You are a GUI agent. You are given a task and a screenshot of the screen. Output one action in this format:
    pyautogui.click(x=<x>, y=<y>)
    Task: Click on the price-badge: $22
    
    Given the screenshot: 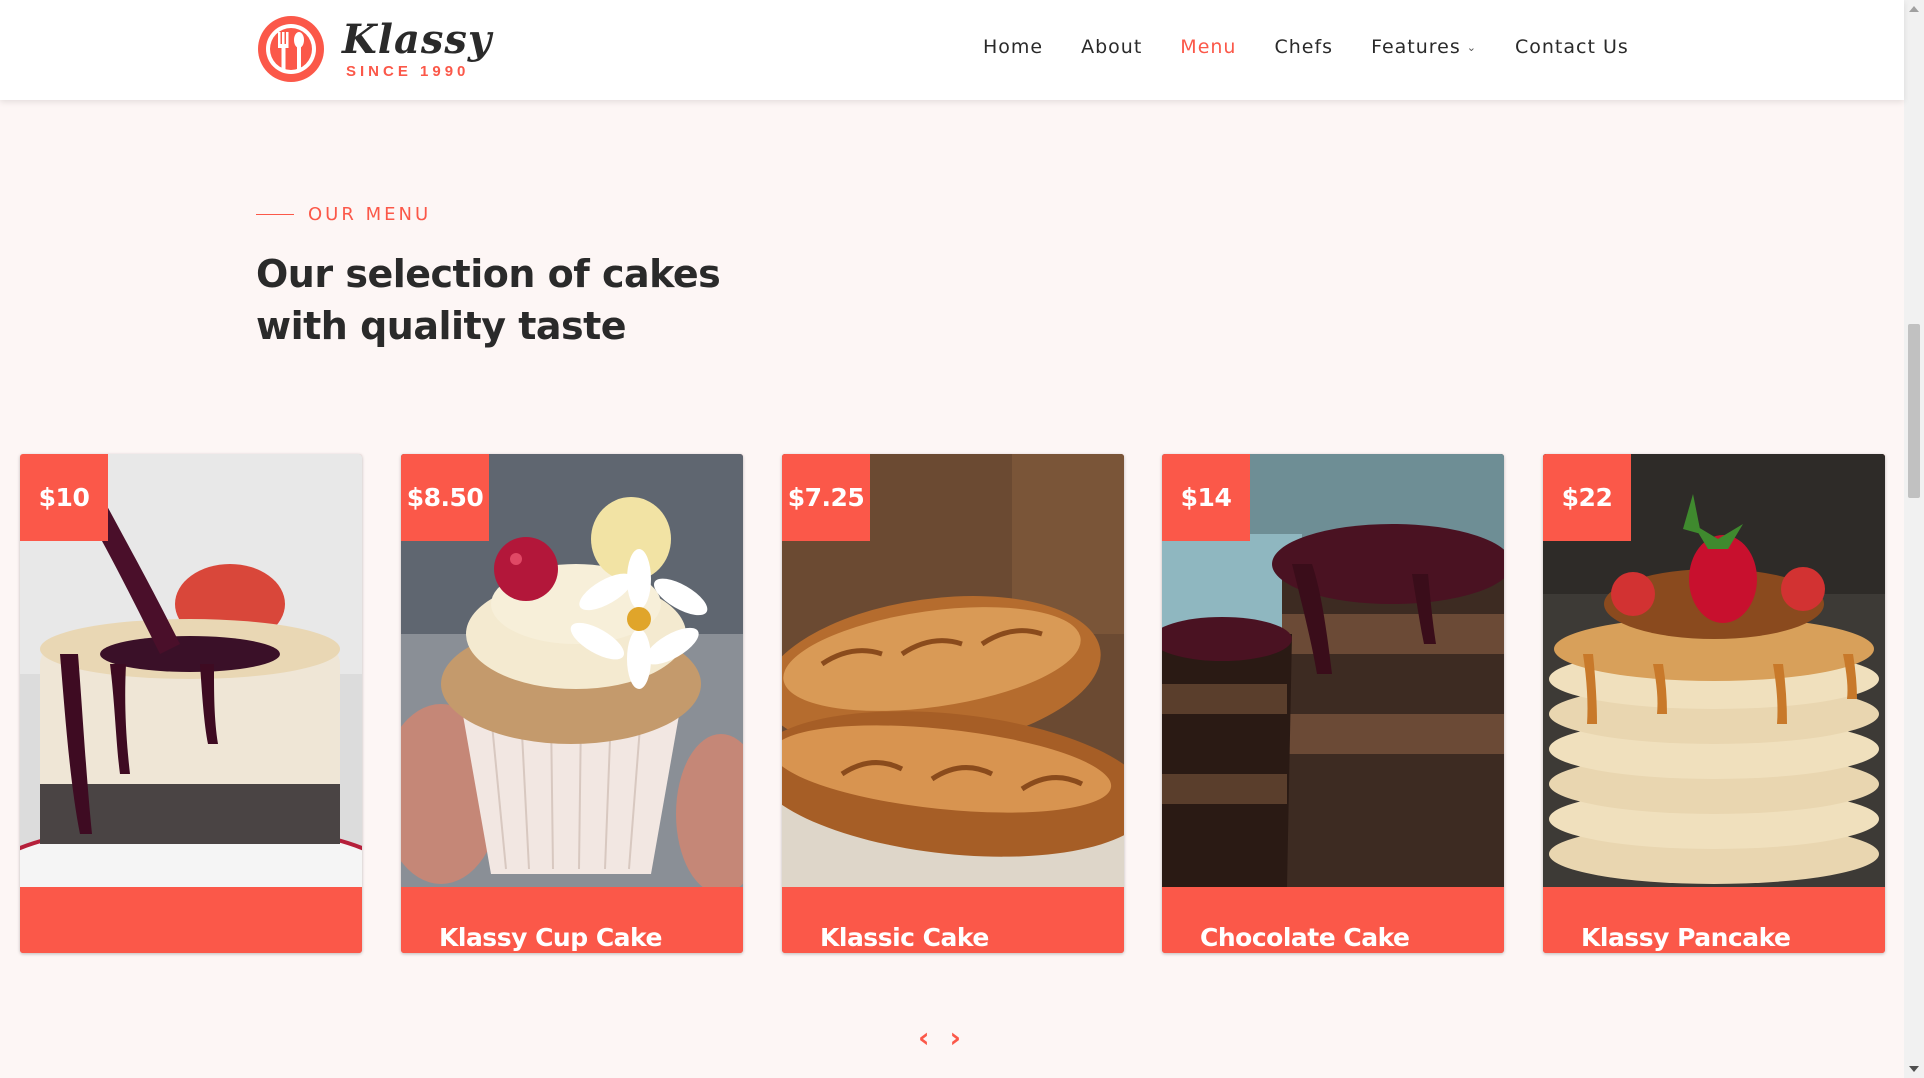 What is the action you would take?
    pyautogui.click(x=1587, y=497)
    